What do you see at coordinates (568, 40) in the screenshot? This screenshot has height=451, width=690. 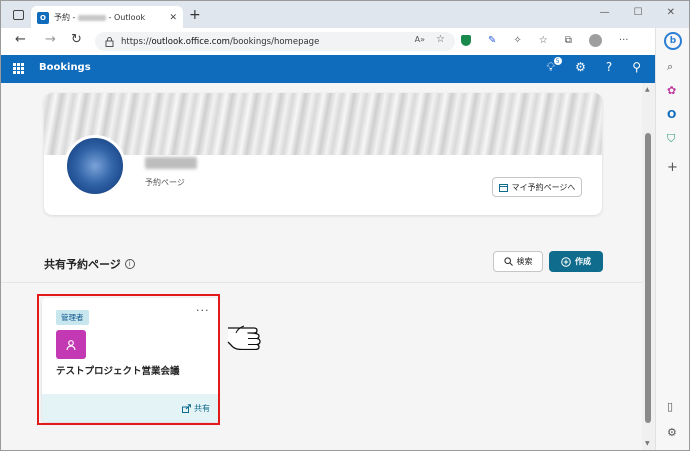 I see `collections-icon: ⧉` at bounding box center [568, 40].